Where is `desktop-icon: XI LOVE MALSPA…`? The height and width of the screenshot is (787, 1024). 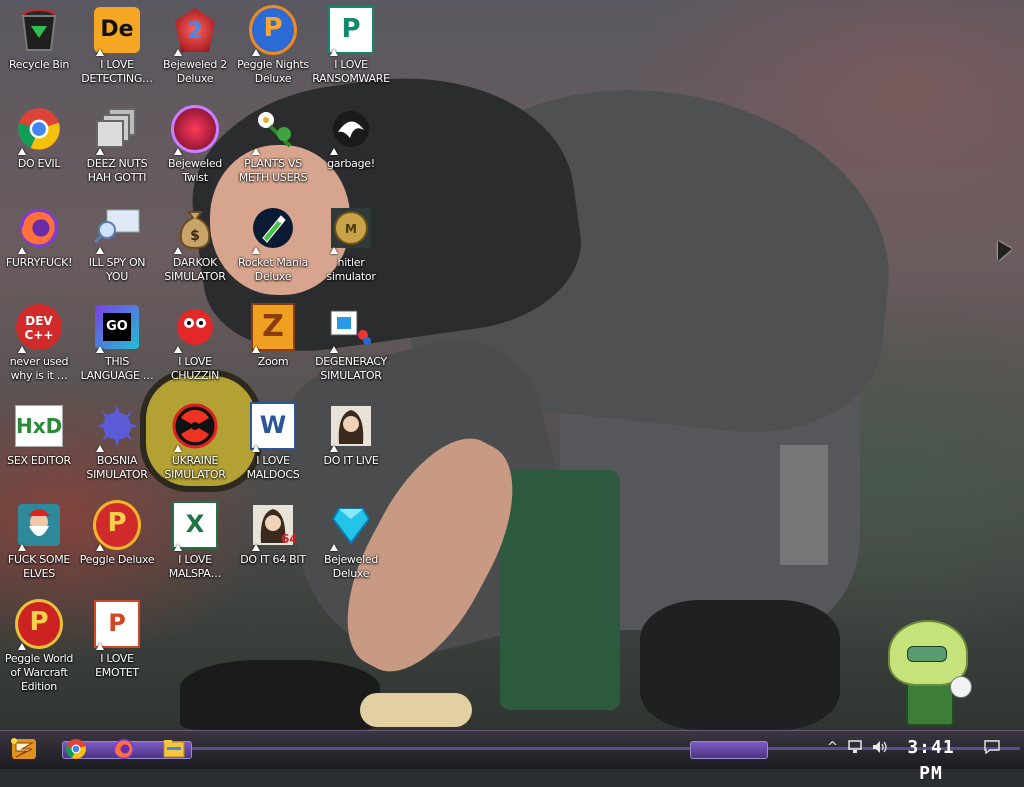
desktop-icon: XI LOVE MALSPA… is located at coordinates (195, 541).